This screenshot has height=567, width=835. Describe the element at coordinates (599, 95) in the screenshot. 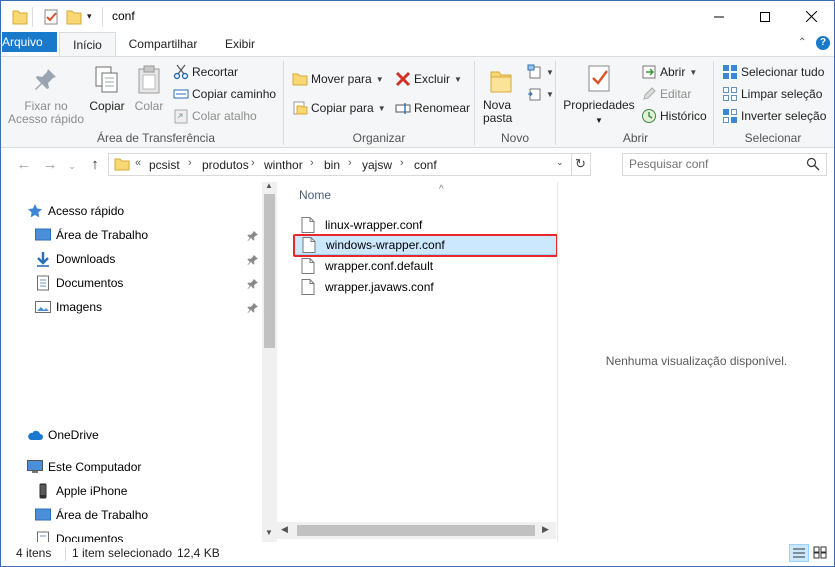

I see `properties-button: Propriedades ▼` at that location.